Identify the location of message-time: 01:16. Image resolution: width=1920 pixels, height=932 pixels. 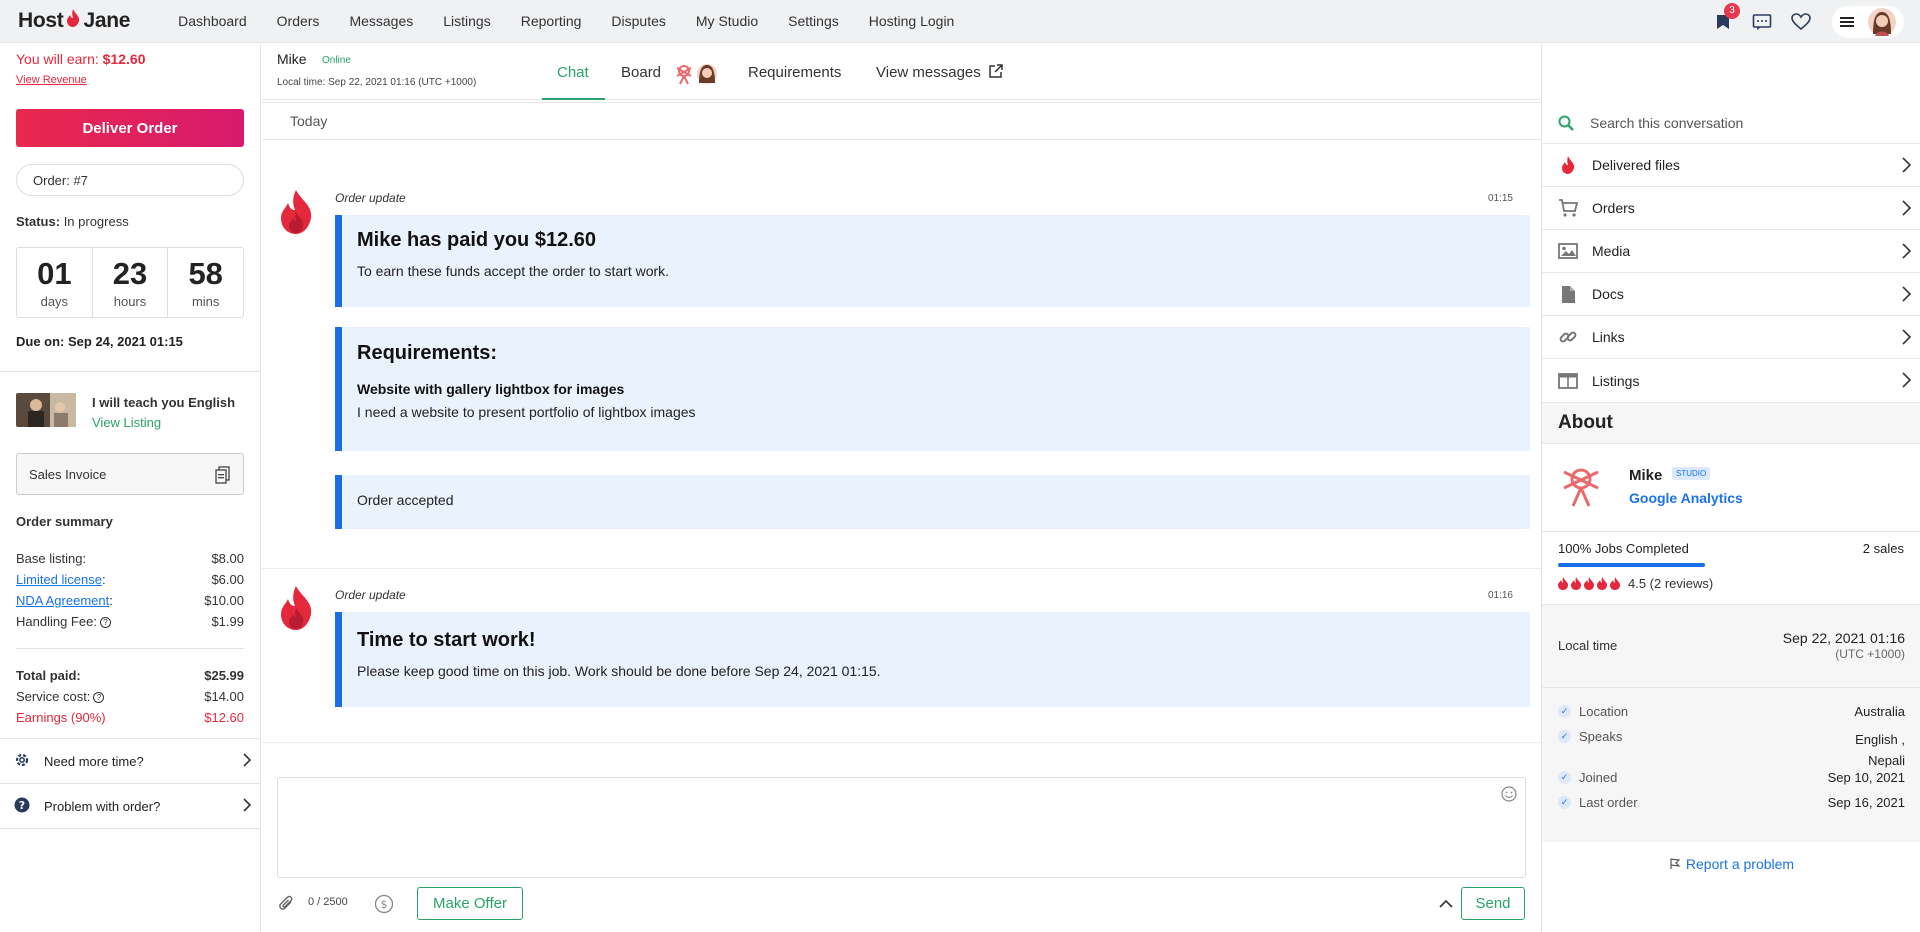
(1500, 595).